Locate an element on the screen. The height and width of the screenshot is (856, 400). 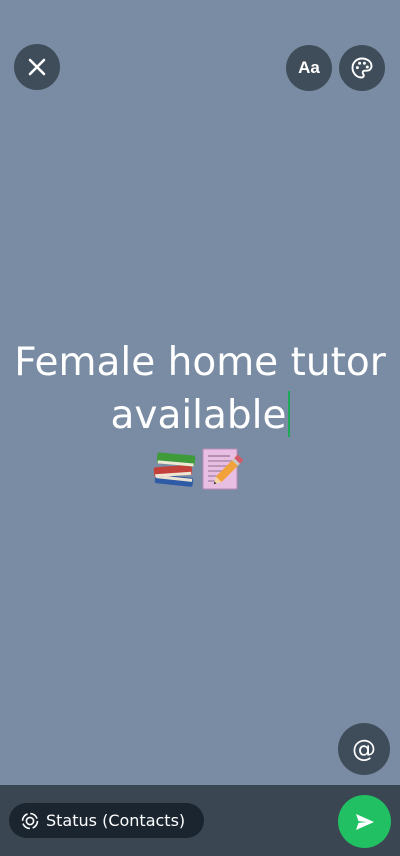
palette-icon is located at coordinates (362, 68).